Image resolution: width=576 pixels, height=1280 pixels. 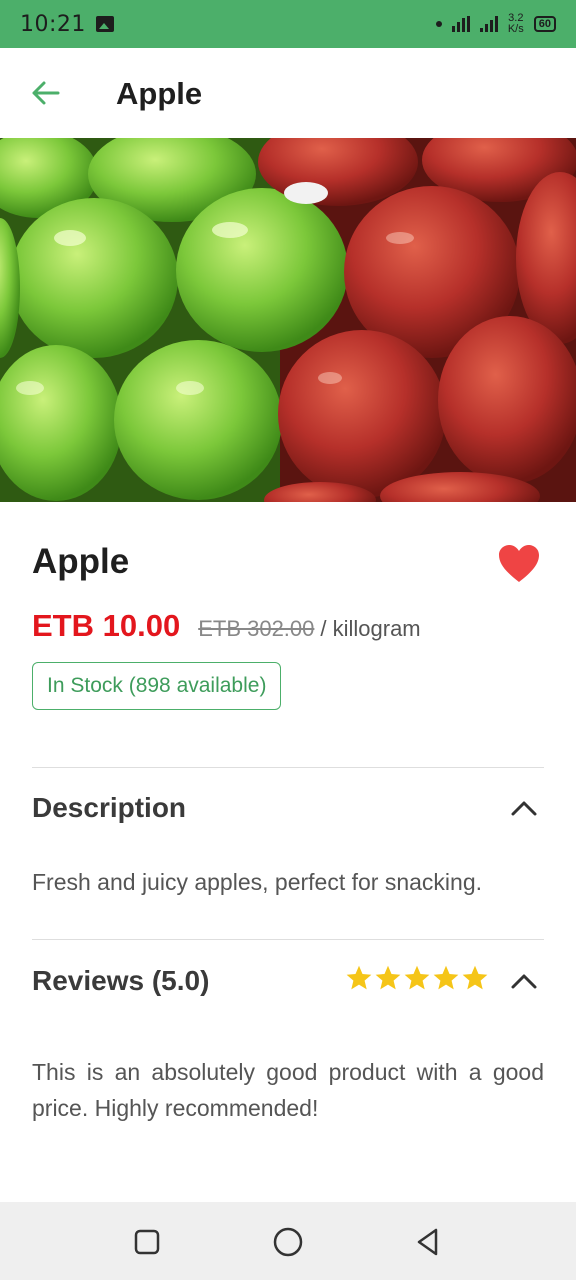 What do you see at coordinates (256, 628) in the screenshot?
I see `original-price: ETB 302.00` at bounding box center [256, 628].